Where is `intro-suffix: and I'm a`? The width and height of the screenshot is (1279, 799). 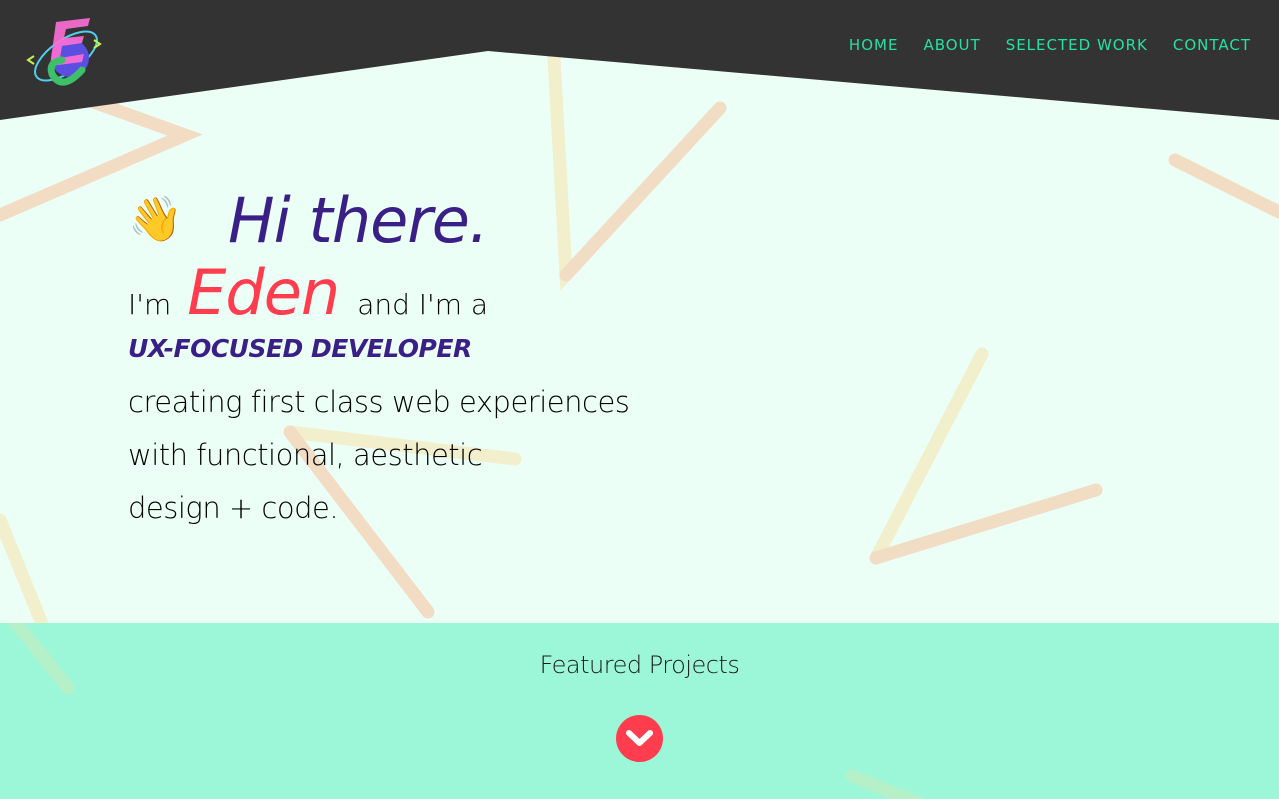 intro-suffix: and I'm a is located at coordinates (423, 304).